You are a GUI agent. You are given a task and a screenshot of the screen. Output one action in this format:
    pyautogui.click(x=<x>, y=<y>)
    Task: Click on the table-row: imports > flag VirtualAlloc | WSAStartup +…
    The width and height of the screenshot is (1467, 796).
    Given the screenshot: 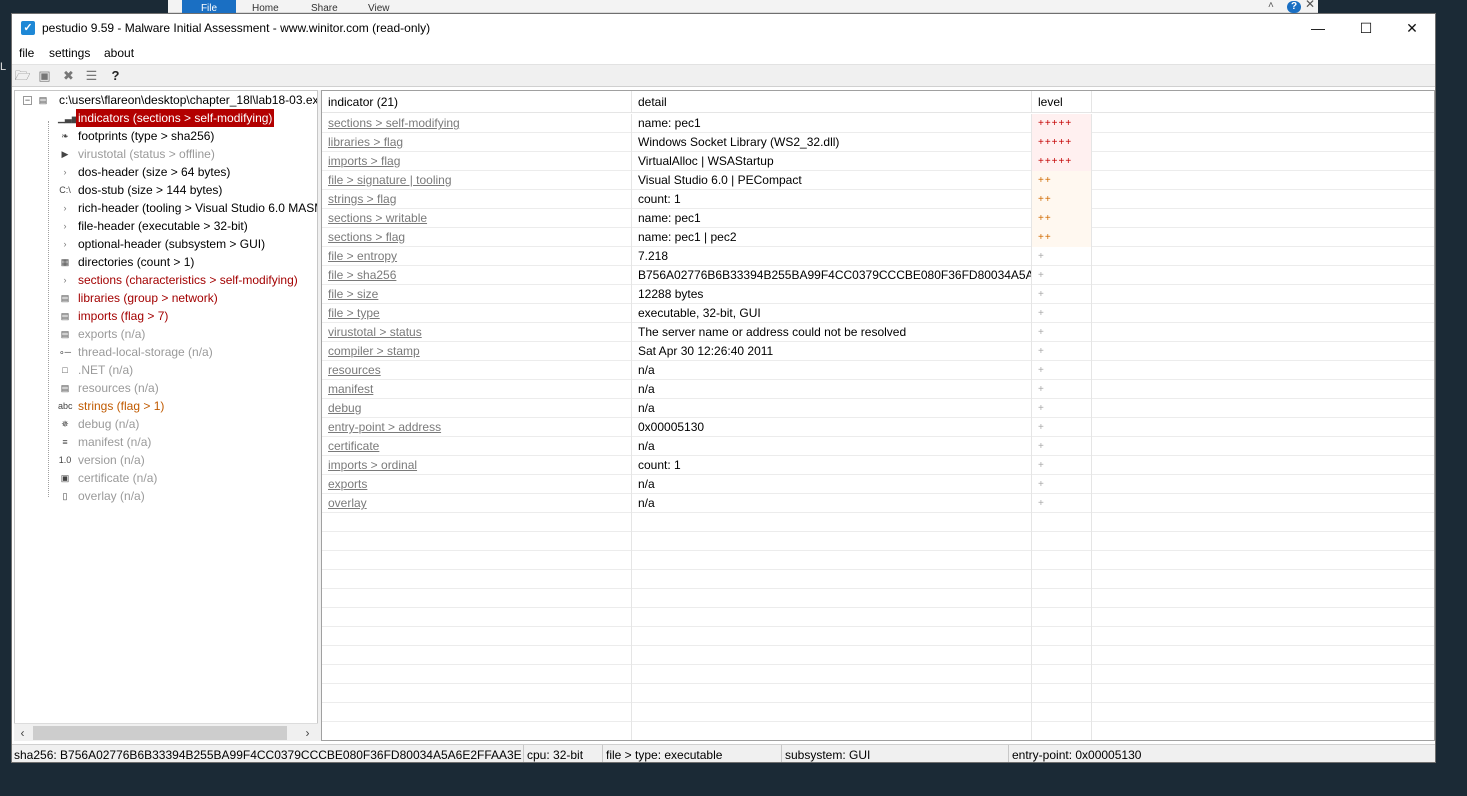 What is the action you would take?
    pyautogui.click(x=878, y=161)
    